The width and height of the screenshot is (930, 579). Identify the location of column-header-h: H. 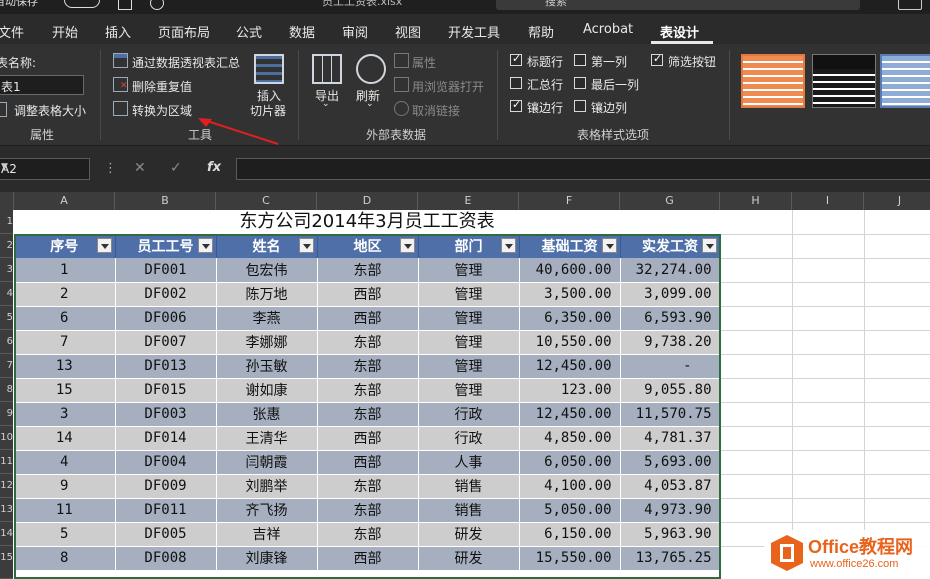
(756, 201).